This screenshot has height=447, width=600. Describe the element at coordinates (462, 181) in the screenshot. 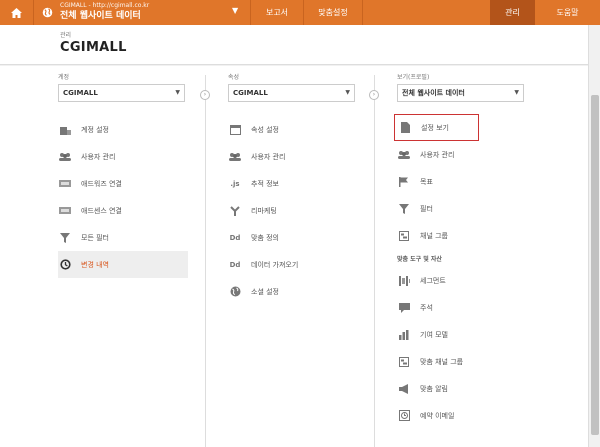

I see `goals: 목표` at that location.